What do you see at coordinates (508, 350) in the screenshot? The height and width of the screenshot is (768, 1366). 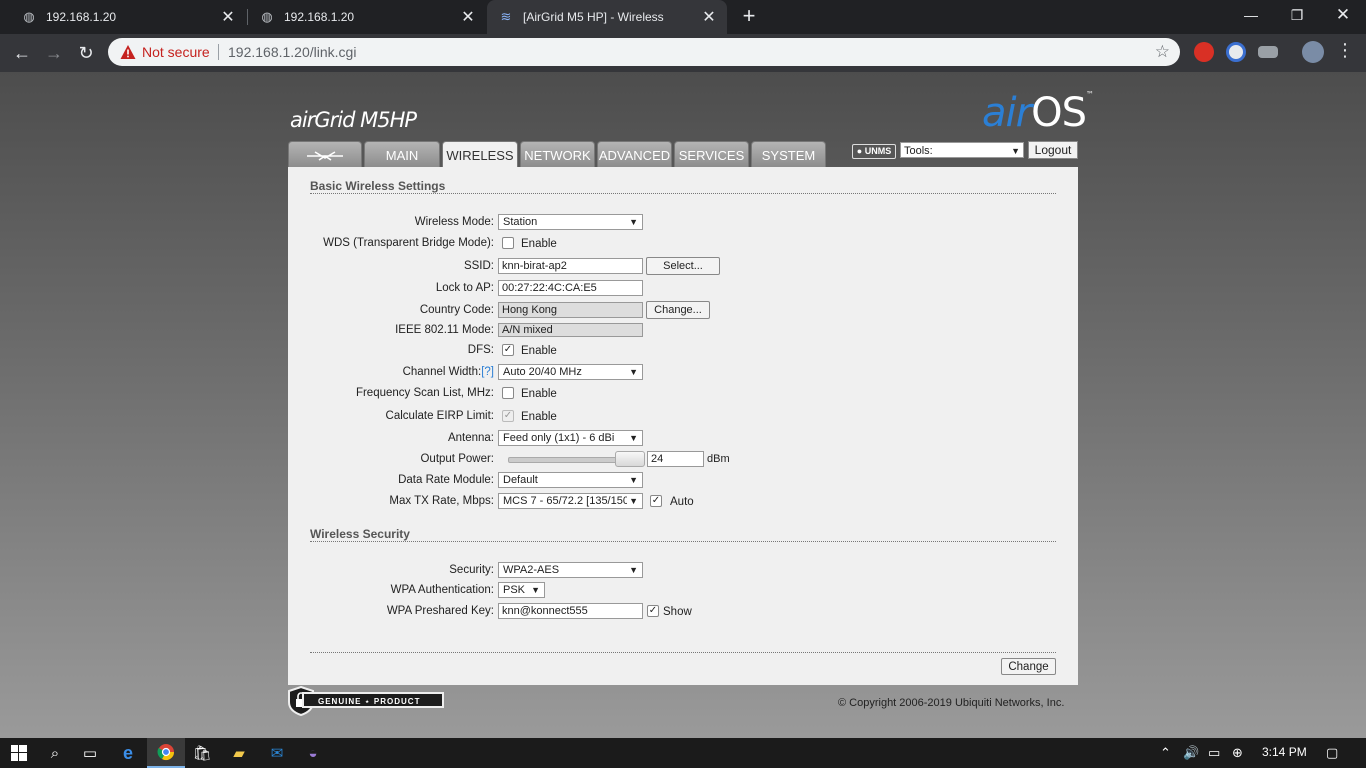 I see `dfs-checkbox: ✓` at bounding box center [508, 350].